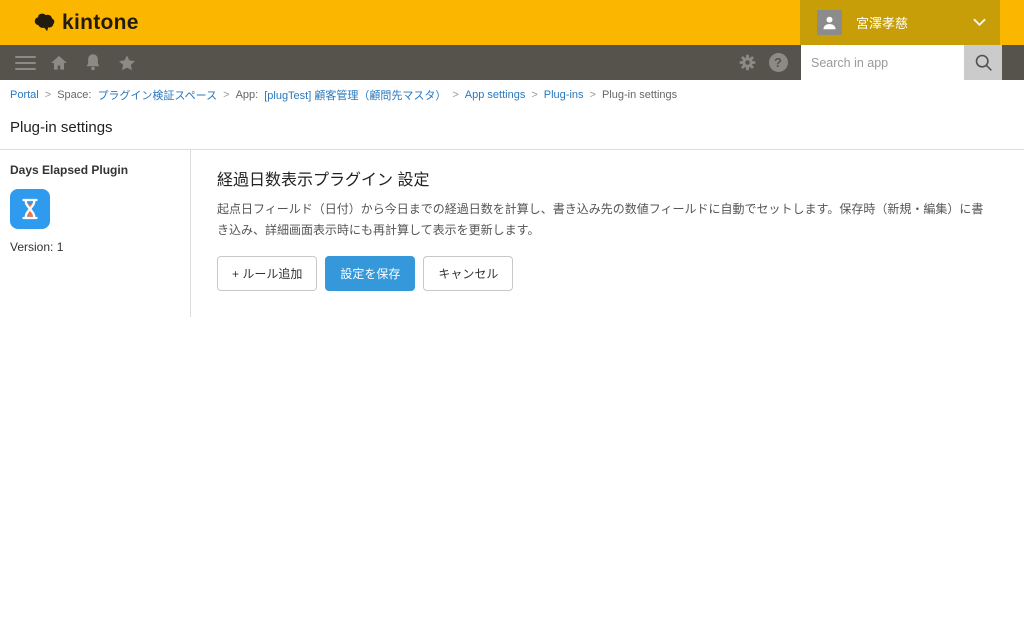 Image resolution: width=1024 pixels, height=640 pixels. I want to click on toolbar-left-icons, so click(72, 62).